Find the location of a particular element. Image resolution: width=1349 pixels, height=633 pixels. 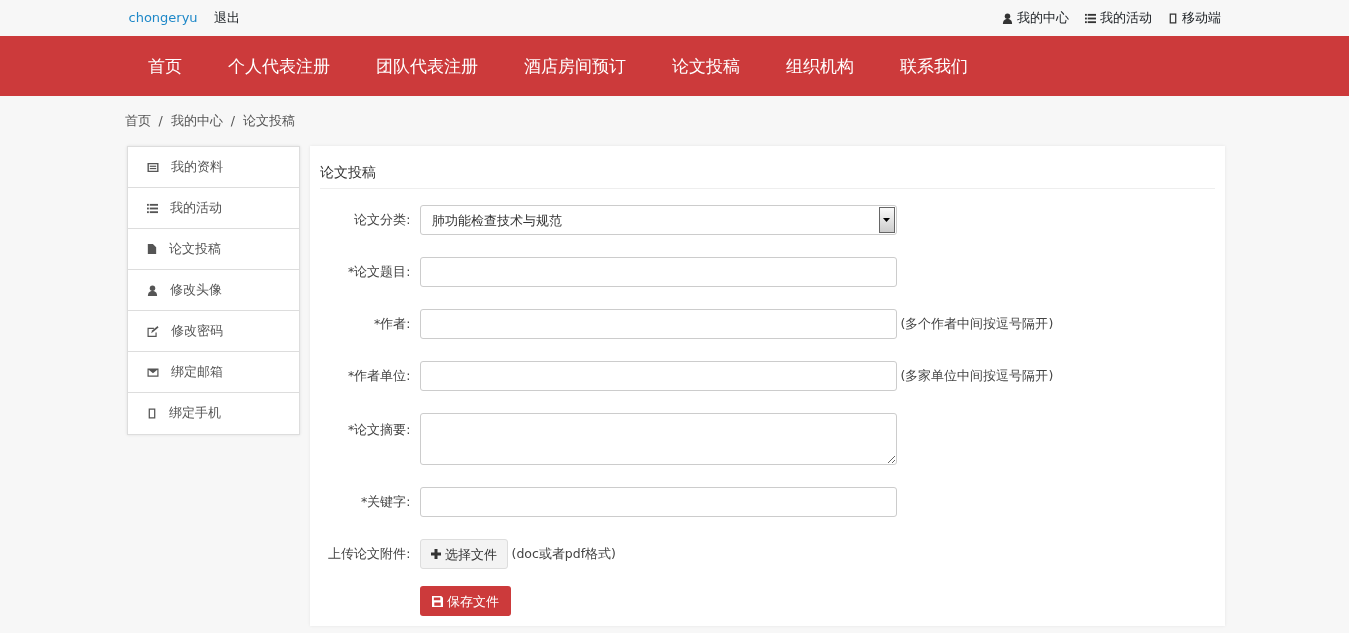

field-label: 论文分类: is located at coordinates (382, 219).